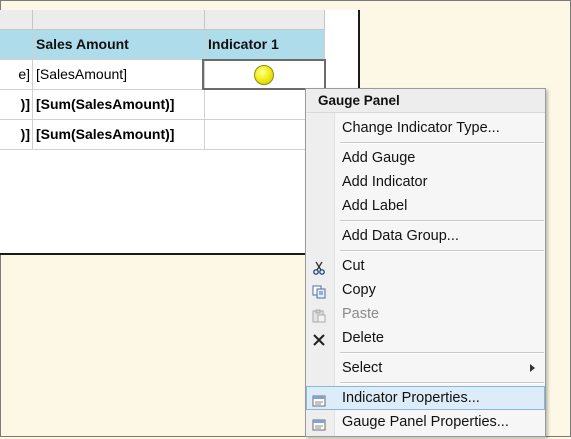  I want to click on table-cell: e], so click(16, 75).